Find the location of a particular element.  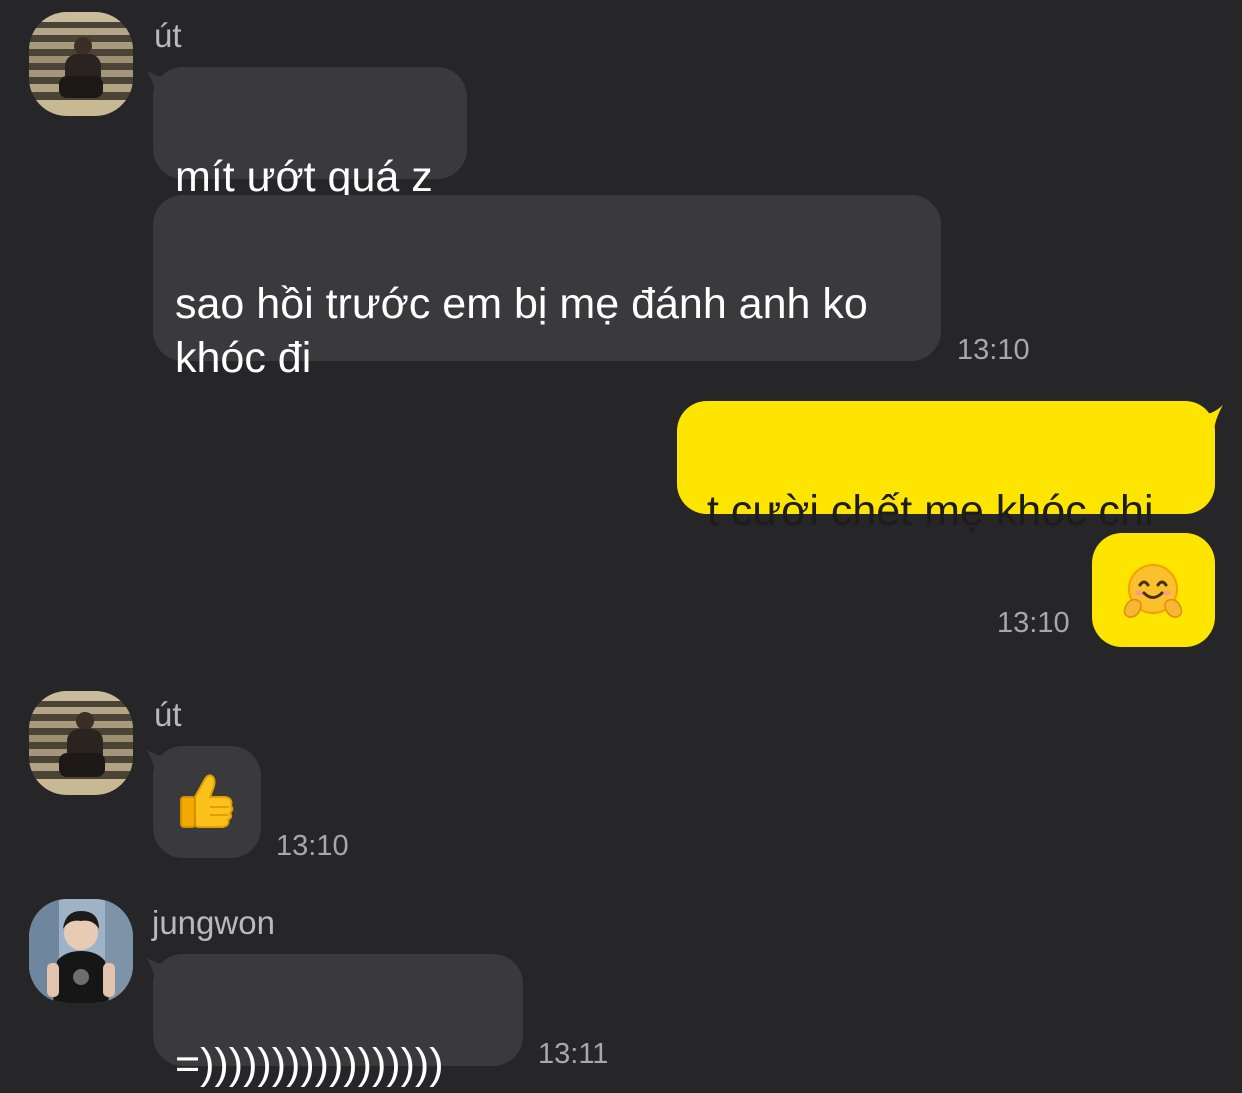

sender-name: jungwon is located at coordinates (213, 922).